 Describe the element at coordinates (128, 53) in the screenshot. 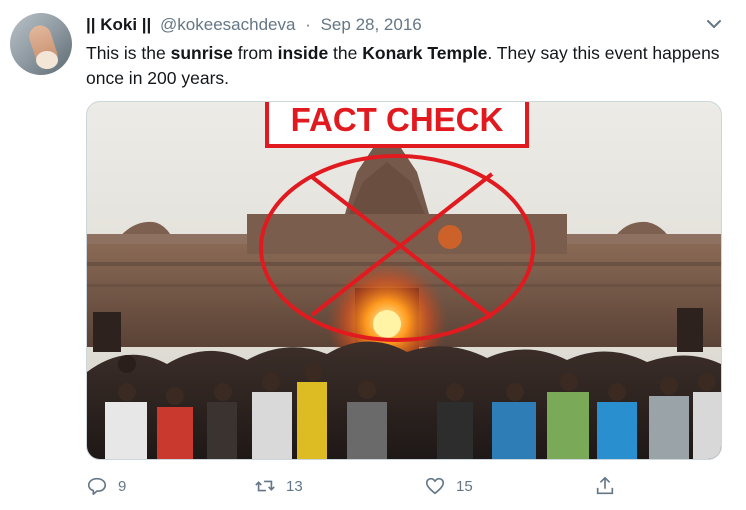

I see `tweet-text-segment: This is the` at that location.